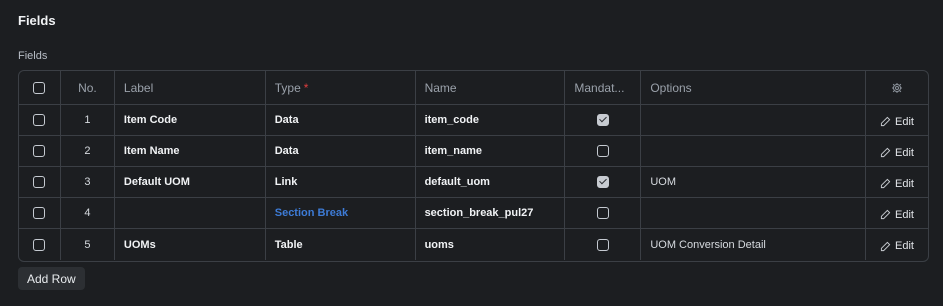  I want to click on field-options: UOM, so click(754, 182).